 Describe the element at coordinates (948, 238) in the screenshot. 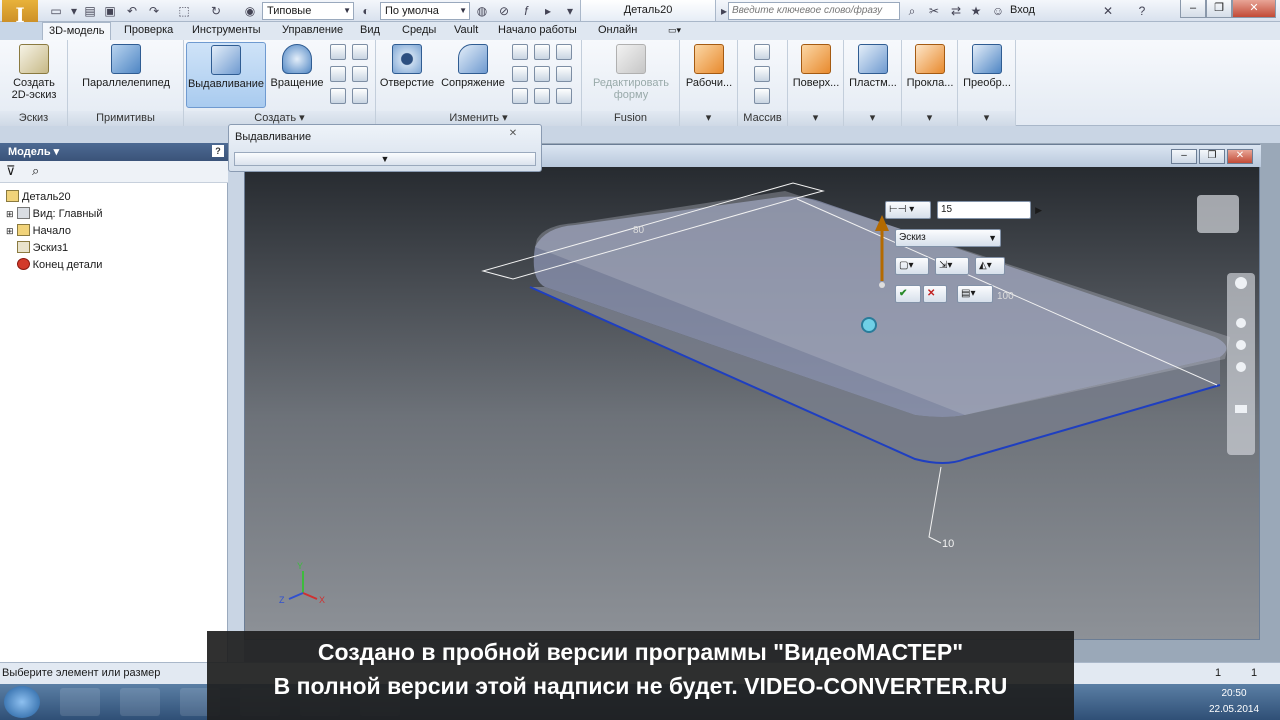

I see `profile-dropdown: Эскиз ▼` at that location.